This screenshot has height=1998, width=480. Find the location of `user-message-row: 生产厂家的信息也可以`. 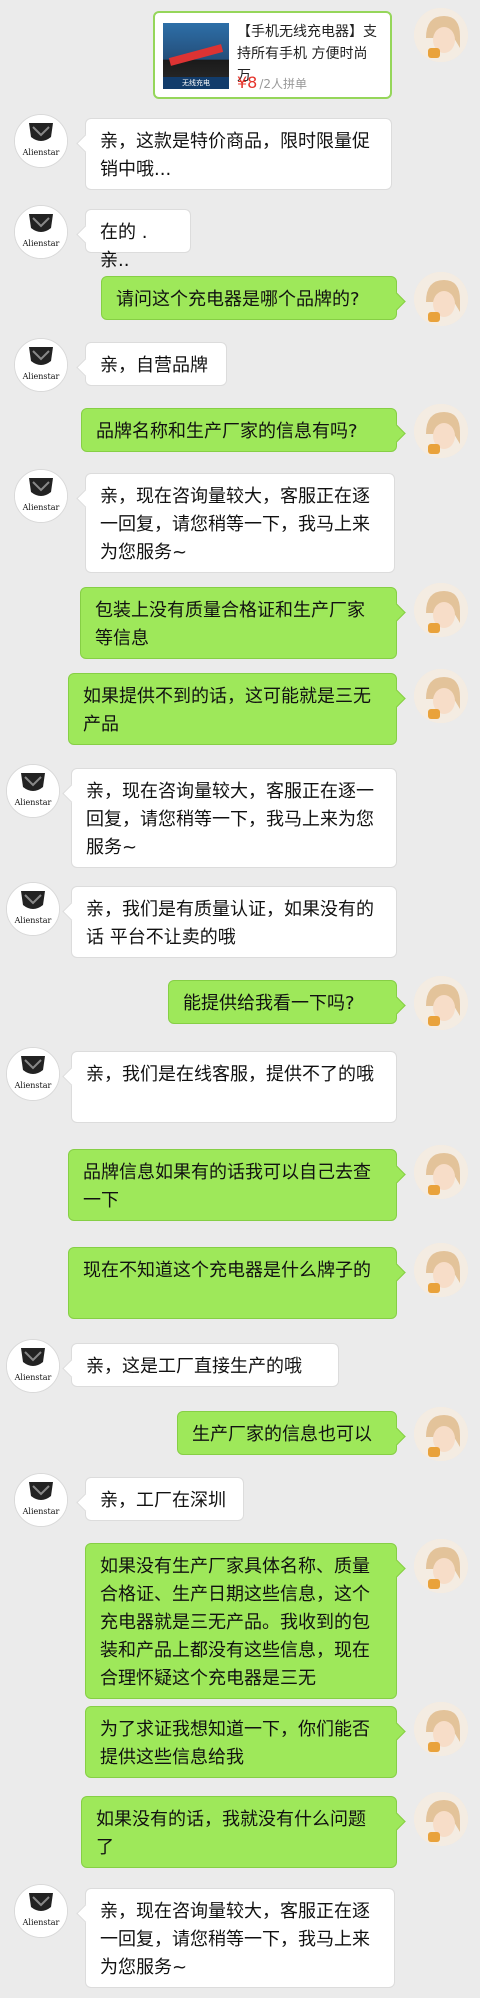

user-message-row: 生产厂家的信息也可以 is located at coordinates (240, 1436).